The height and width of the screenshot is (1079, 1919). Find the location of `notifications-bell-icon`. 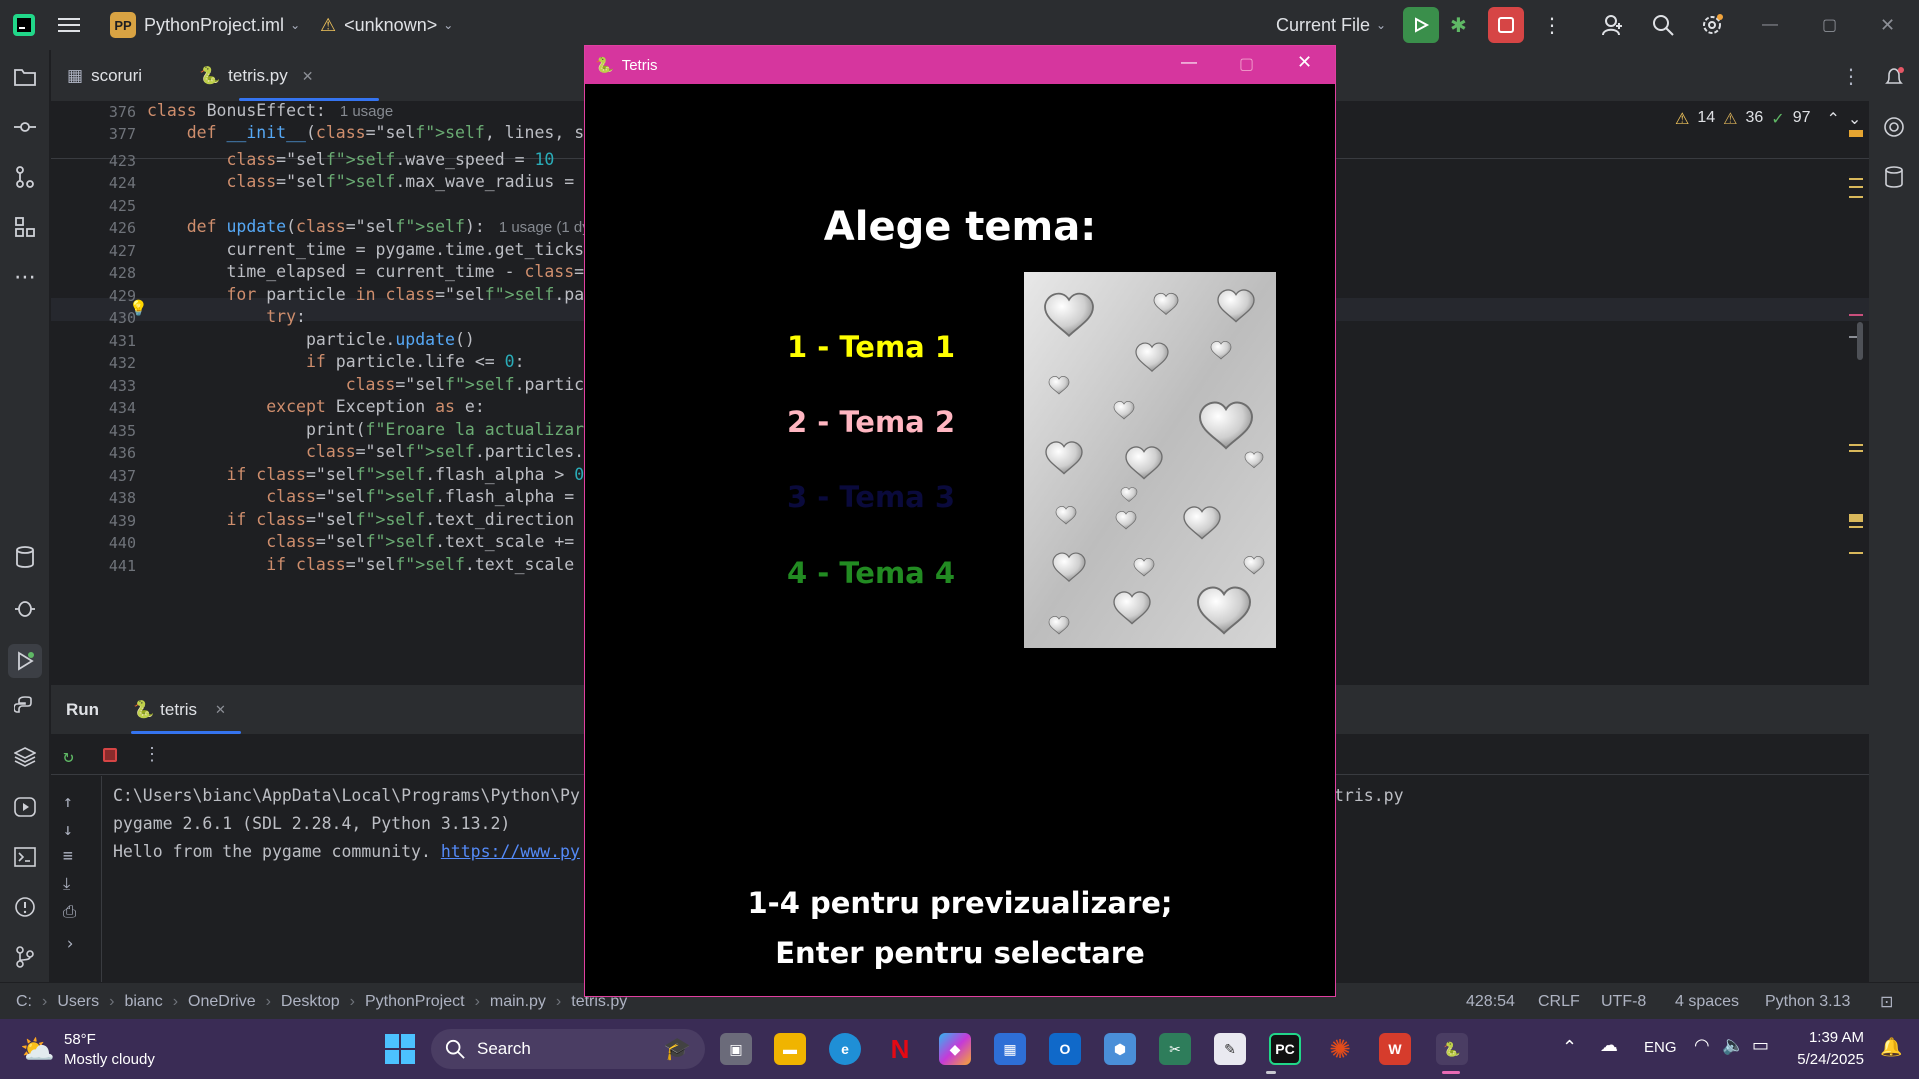

notifications-bell-icon is located at coordinates (1894, 77).